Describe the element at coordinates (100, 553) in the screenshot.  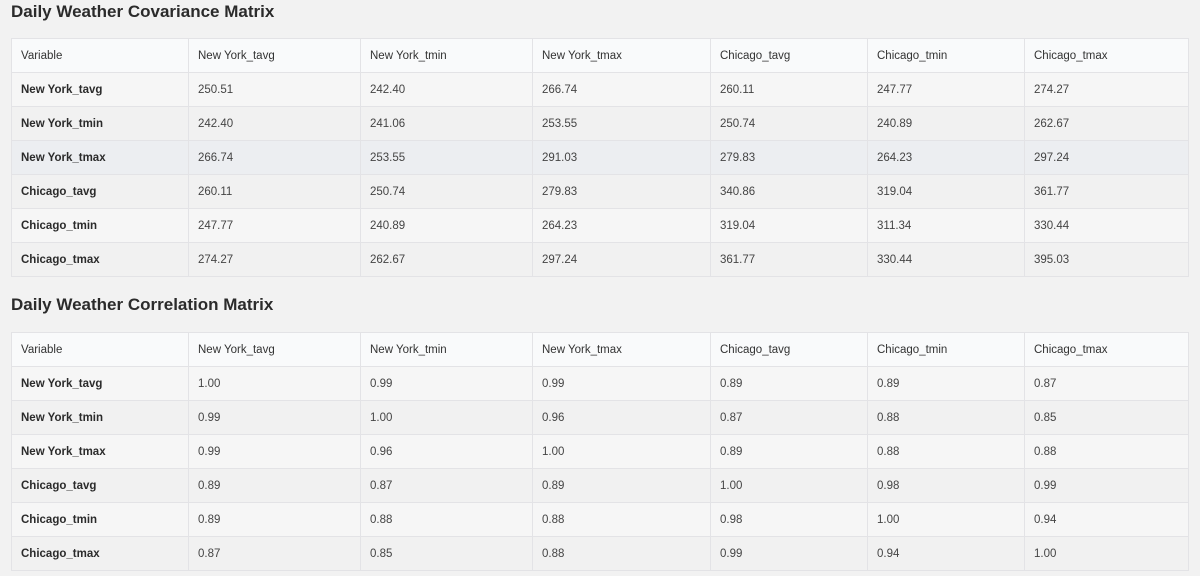
I see `row-label: Chicago_tmax` at that location.